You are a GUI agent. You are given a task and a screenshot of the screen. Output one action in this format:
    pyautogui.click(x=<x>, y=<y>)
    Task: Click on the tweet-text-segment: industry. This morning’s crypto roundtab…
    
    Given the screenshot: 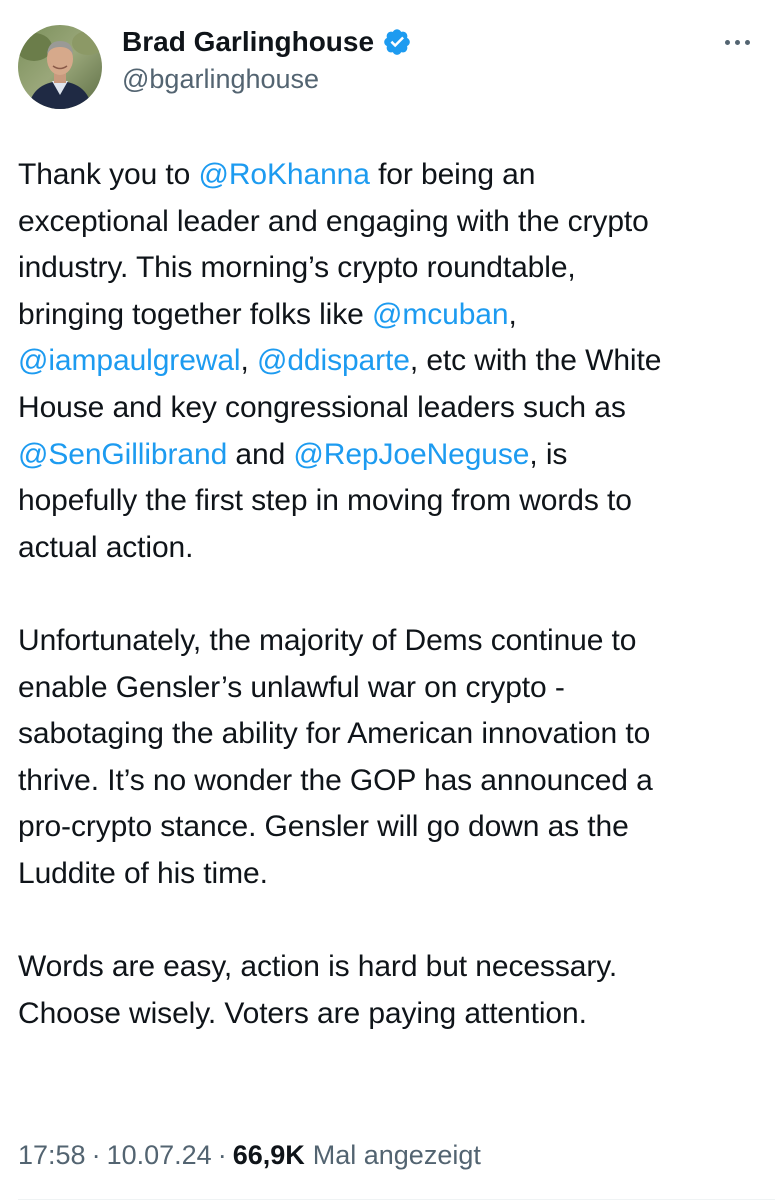 What is the action you would take?
    pyautogui.click(x=297, y=268)
    